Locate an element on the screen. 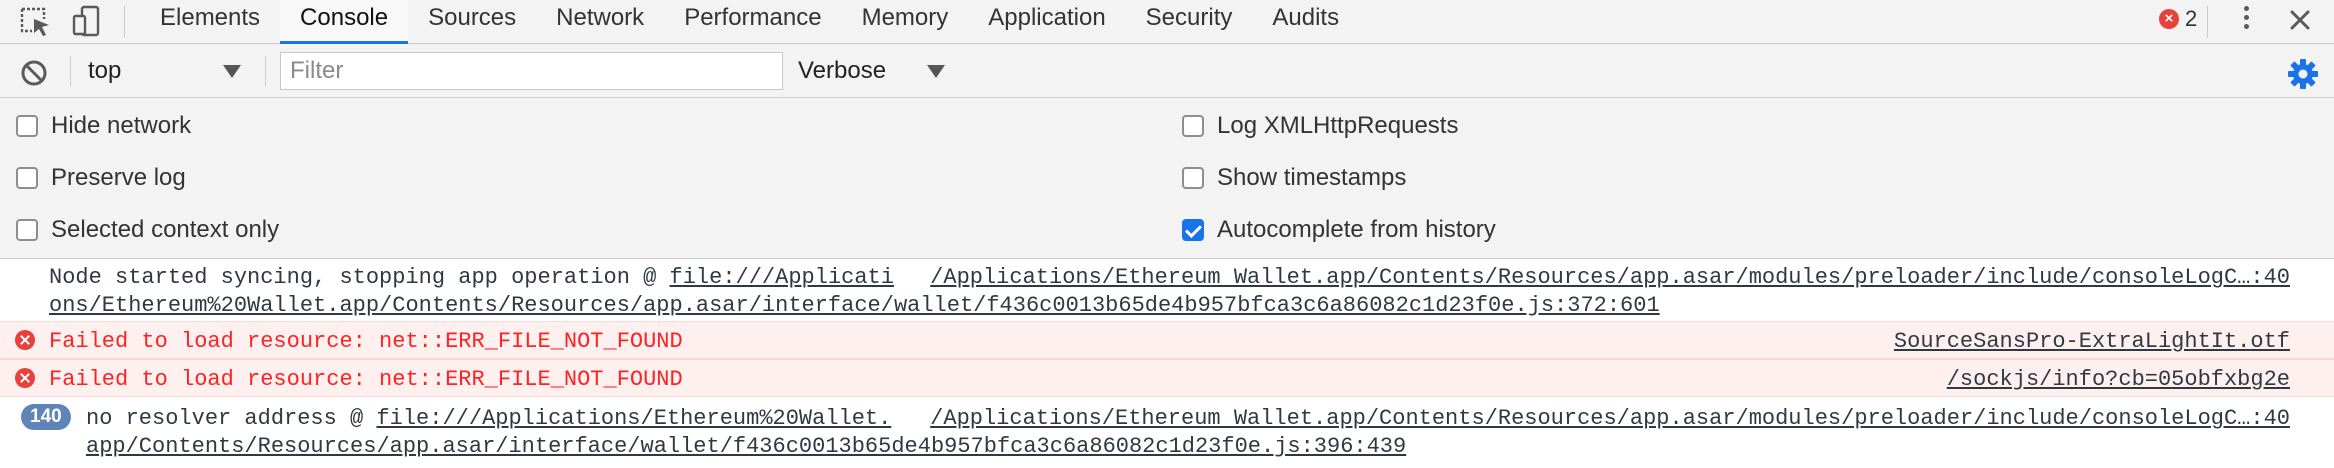 This screenshot has width=2334, height=468. hide-network-setting: Hide network is located at coordinates (103, 126).